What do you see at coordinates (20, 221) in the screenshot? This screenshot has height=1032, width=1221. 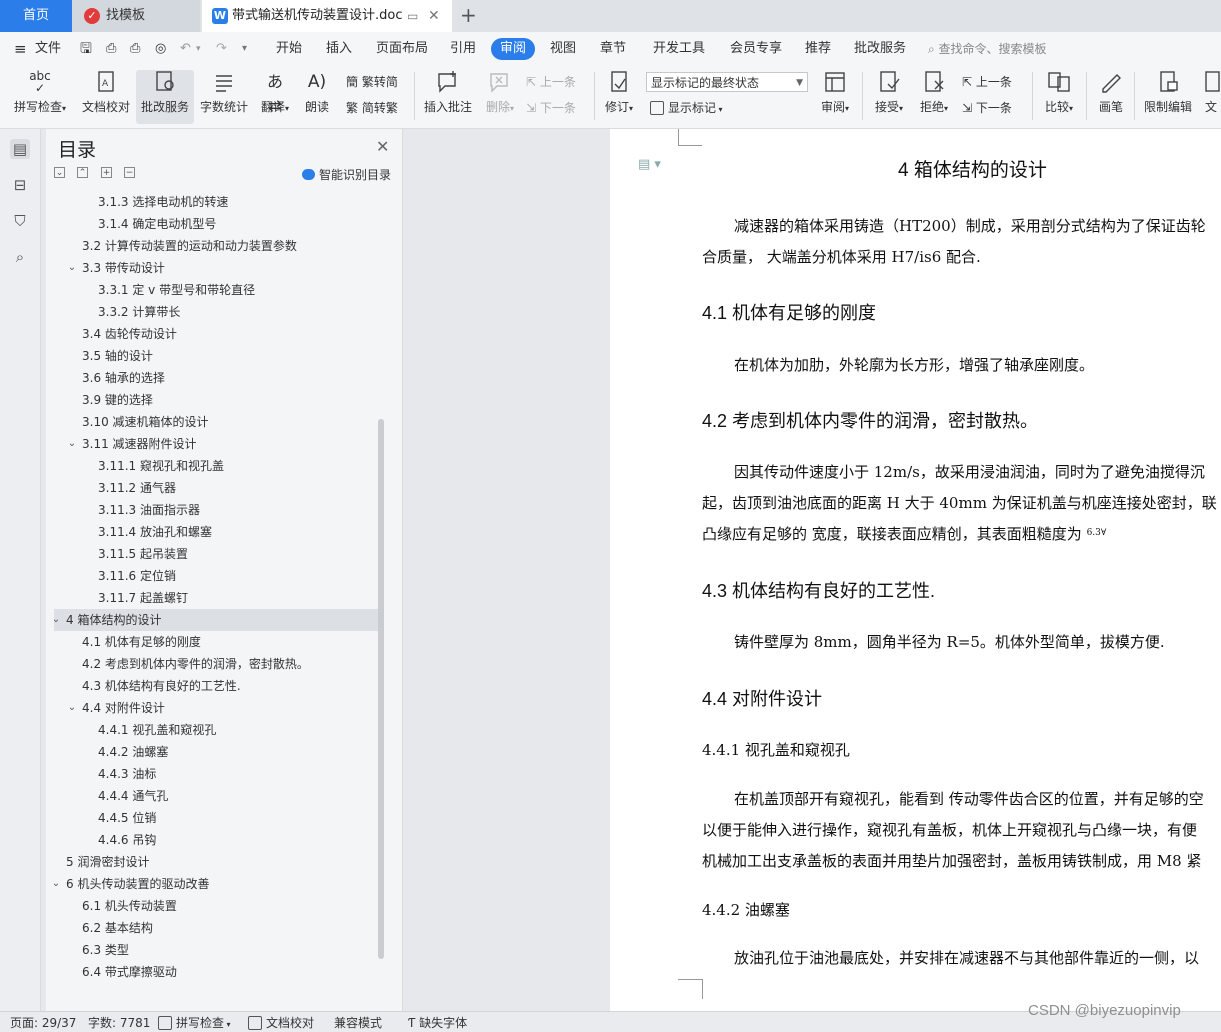 I see `bookmark-icon: ⛉` at bounding box center [20, 221].